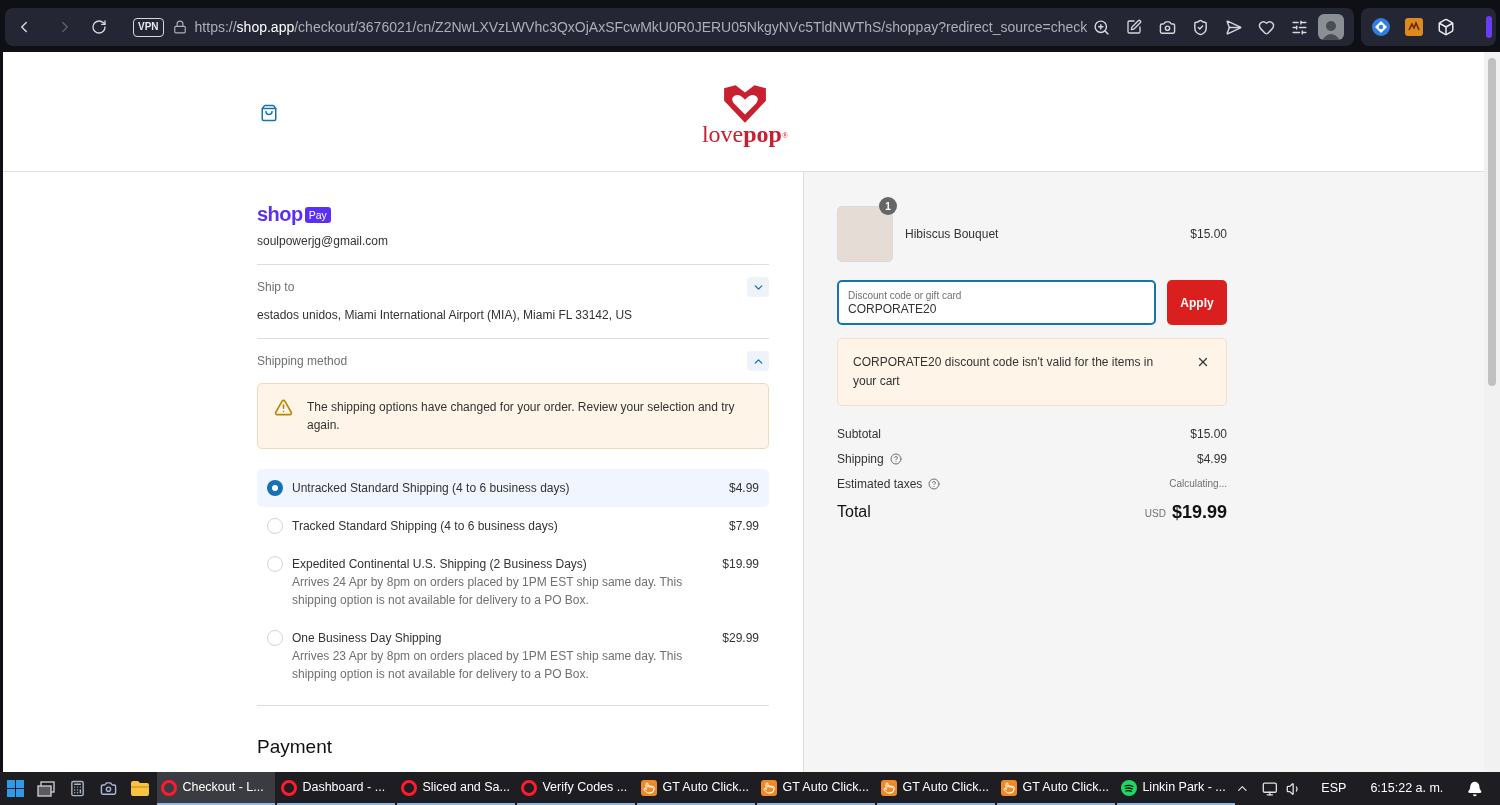 The height and width of the screenshot is (805, 1500). Describe the element at coordinates (1004, 372) in the screenshot. I see `error-message: CORPORATE20 discount code isn't valid for the items in your cart` at that location.